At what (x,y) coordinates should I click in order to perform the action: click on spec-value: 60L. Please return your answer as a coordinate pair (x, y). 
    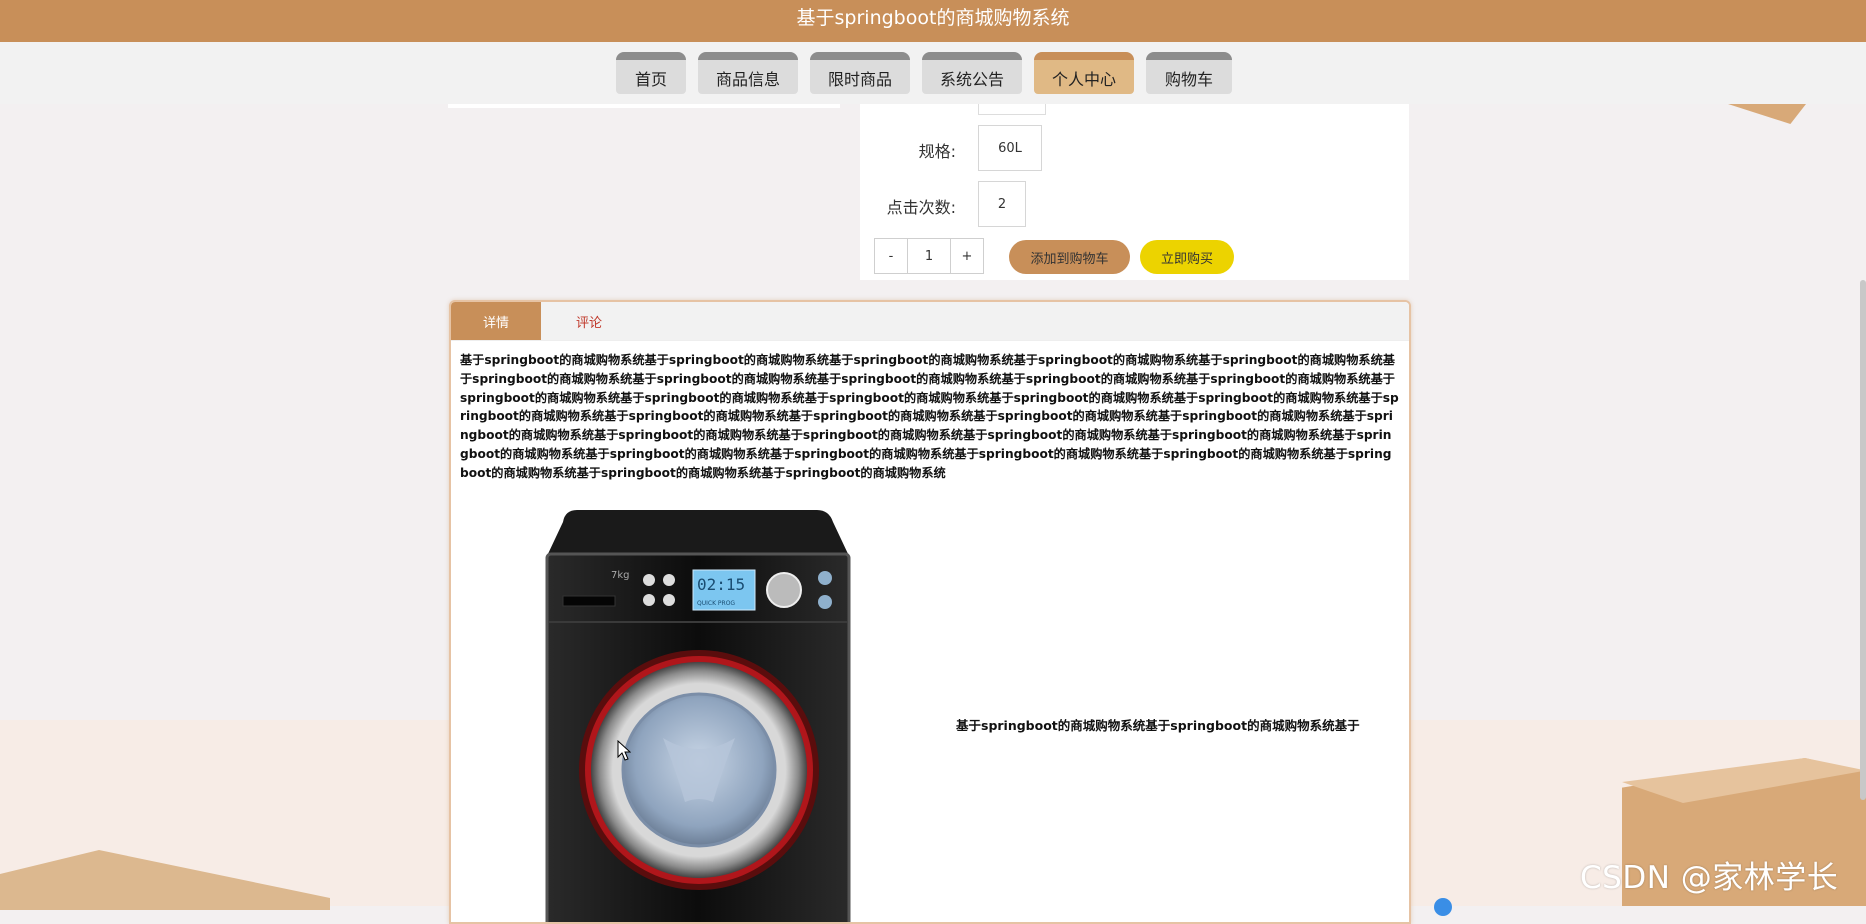
    Looking at the image, I should click on (1010, 148).